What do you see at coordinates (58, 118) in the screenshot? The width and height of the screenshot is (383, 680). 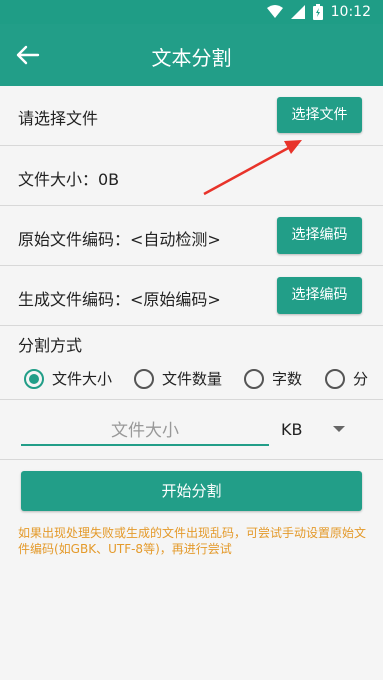 I see `select-file-label: 请选择文件` at bounding box center [58, 118].